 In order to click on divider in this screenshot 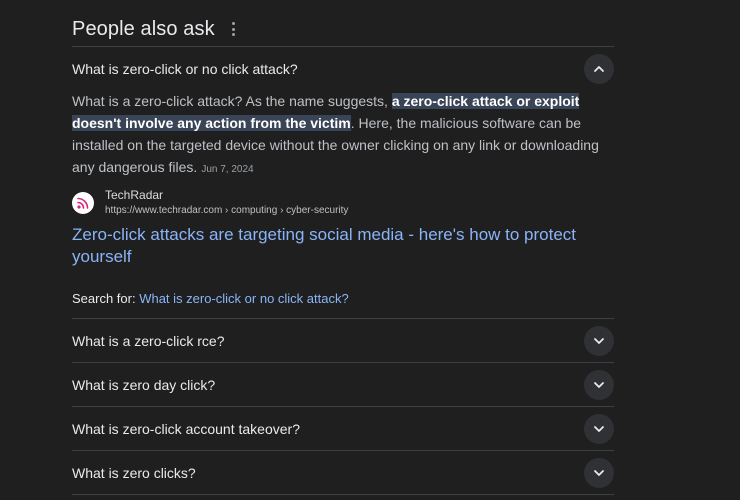, I will do `click(343, 494)`.